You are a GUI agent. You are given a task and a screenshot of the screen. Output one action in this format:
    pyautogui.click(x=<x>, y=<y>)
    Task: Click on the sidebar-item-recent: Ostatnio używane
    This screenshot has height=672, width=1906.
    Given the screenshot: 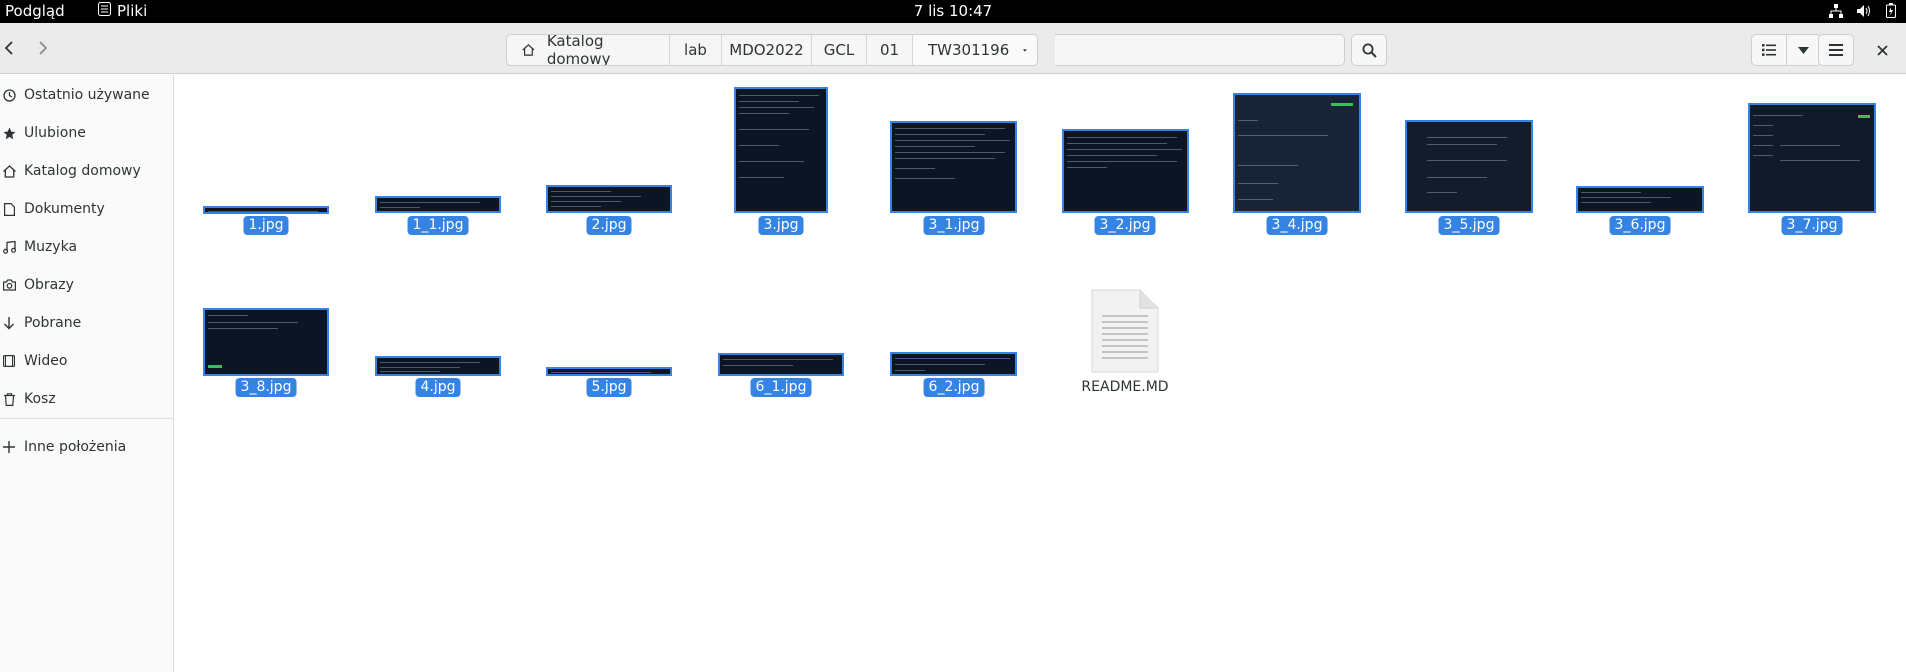 What is the action you would take?
    pyautogui.click(x=87, y=95)
    